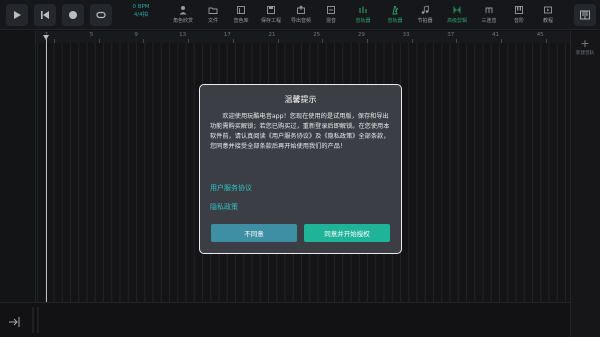  Describe the element at coordinates (347, 233) in the screenshot. I see `agree-button: 同意并开始授权` at that location.